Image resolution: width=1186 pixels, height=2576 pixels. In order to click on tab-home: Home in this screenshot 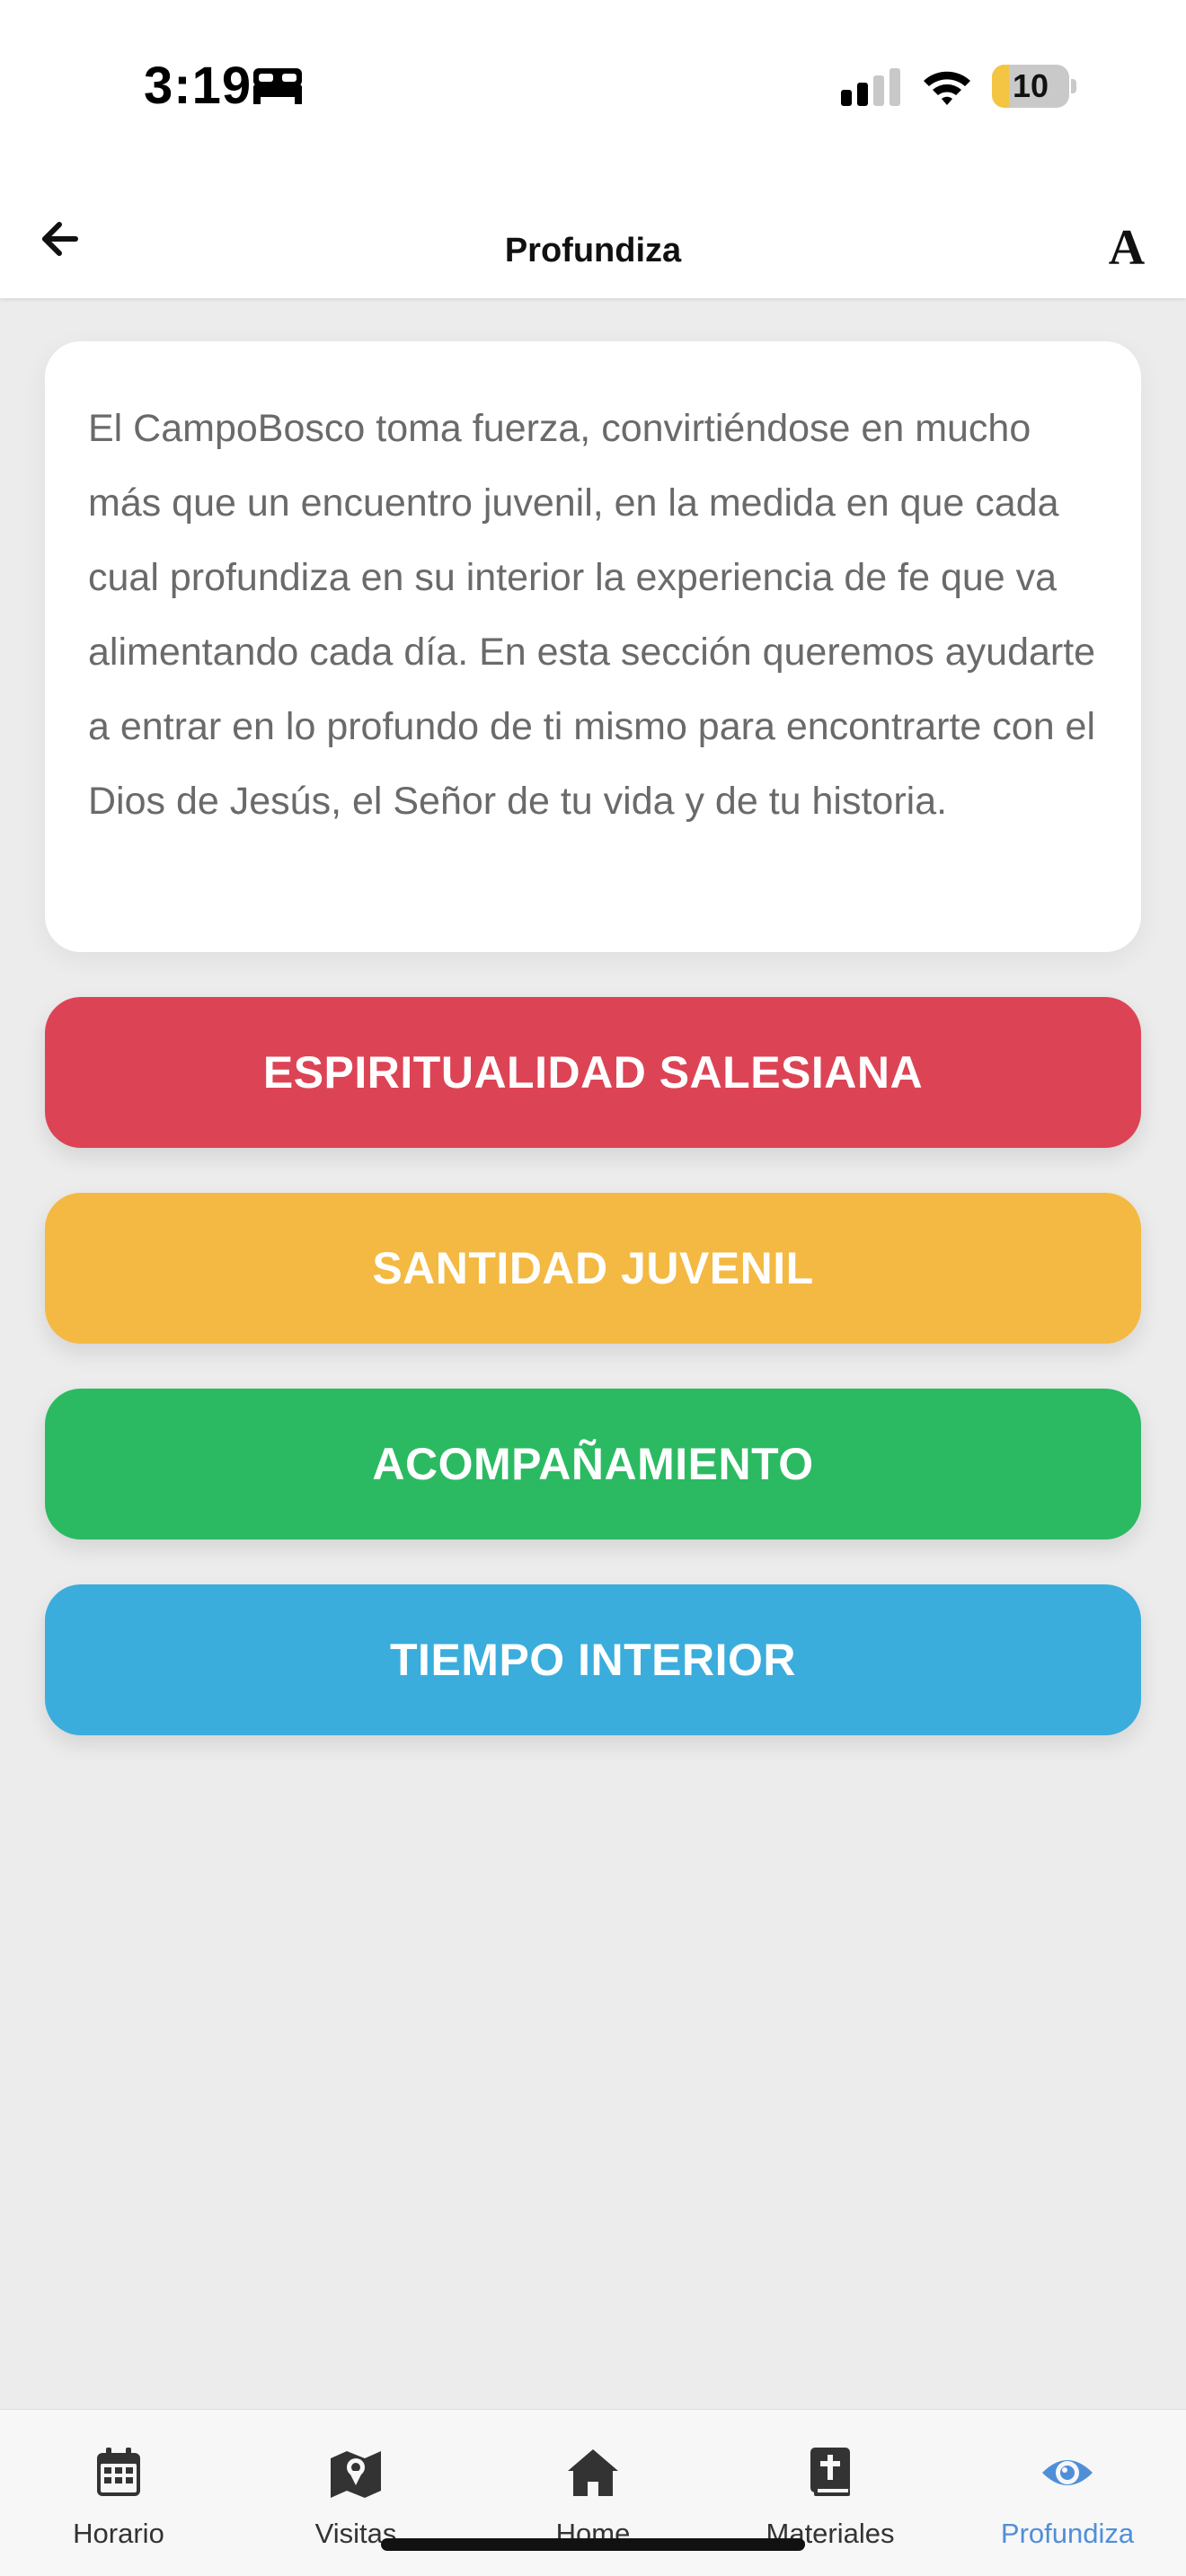, I will do `click(593, 2493)`.